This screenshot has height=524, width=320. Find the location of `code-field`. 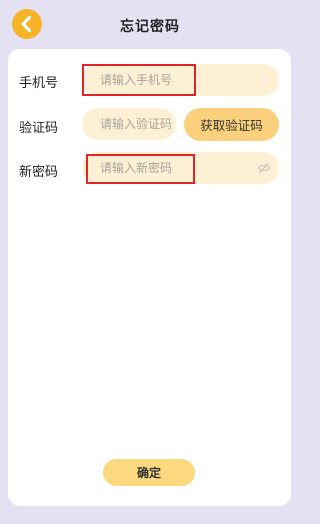

code-field is located at coordinates (129, 124).